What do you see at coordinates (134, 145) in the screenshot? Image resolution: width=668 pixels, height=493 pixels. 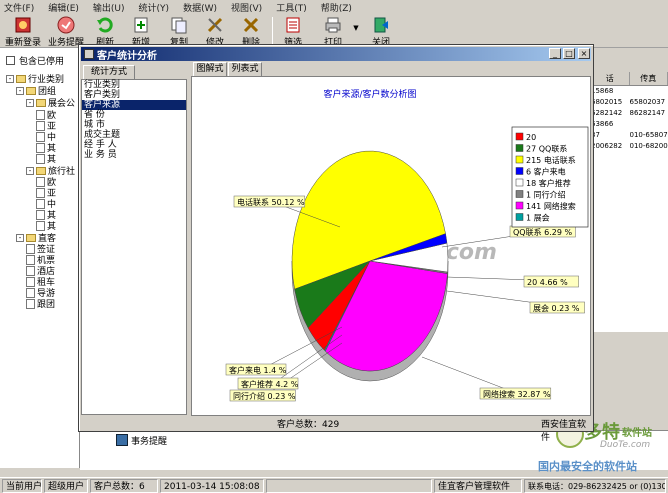 I see `stat-method-item: 经 手 人` at bounding box center [134, 145].